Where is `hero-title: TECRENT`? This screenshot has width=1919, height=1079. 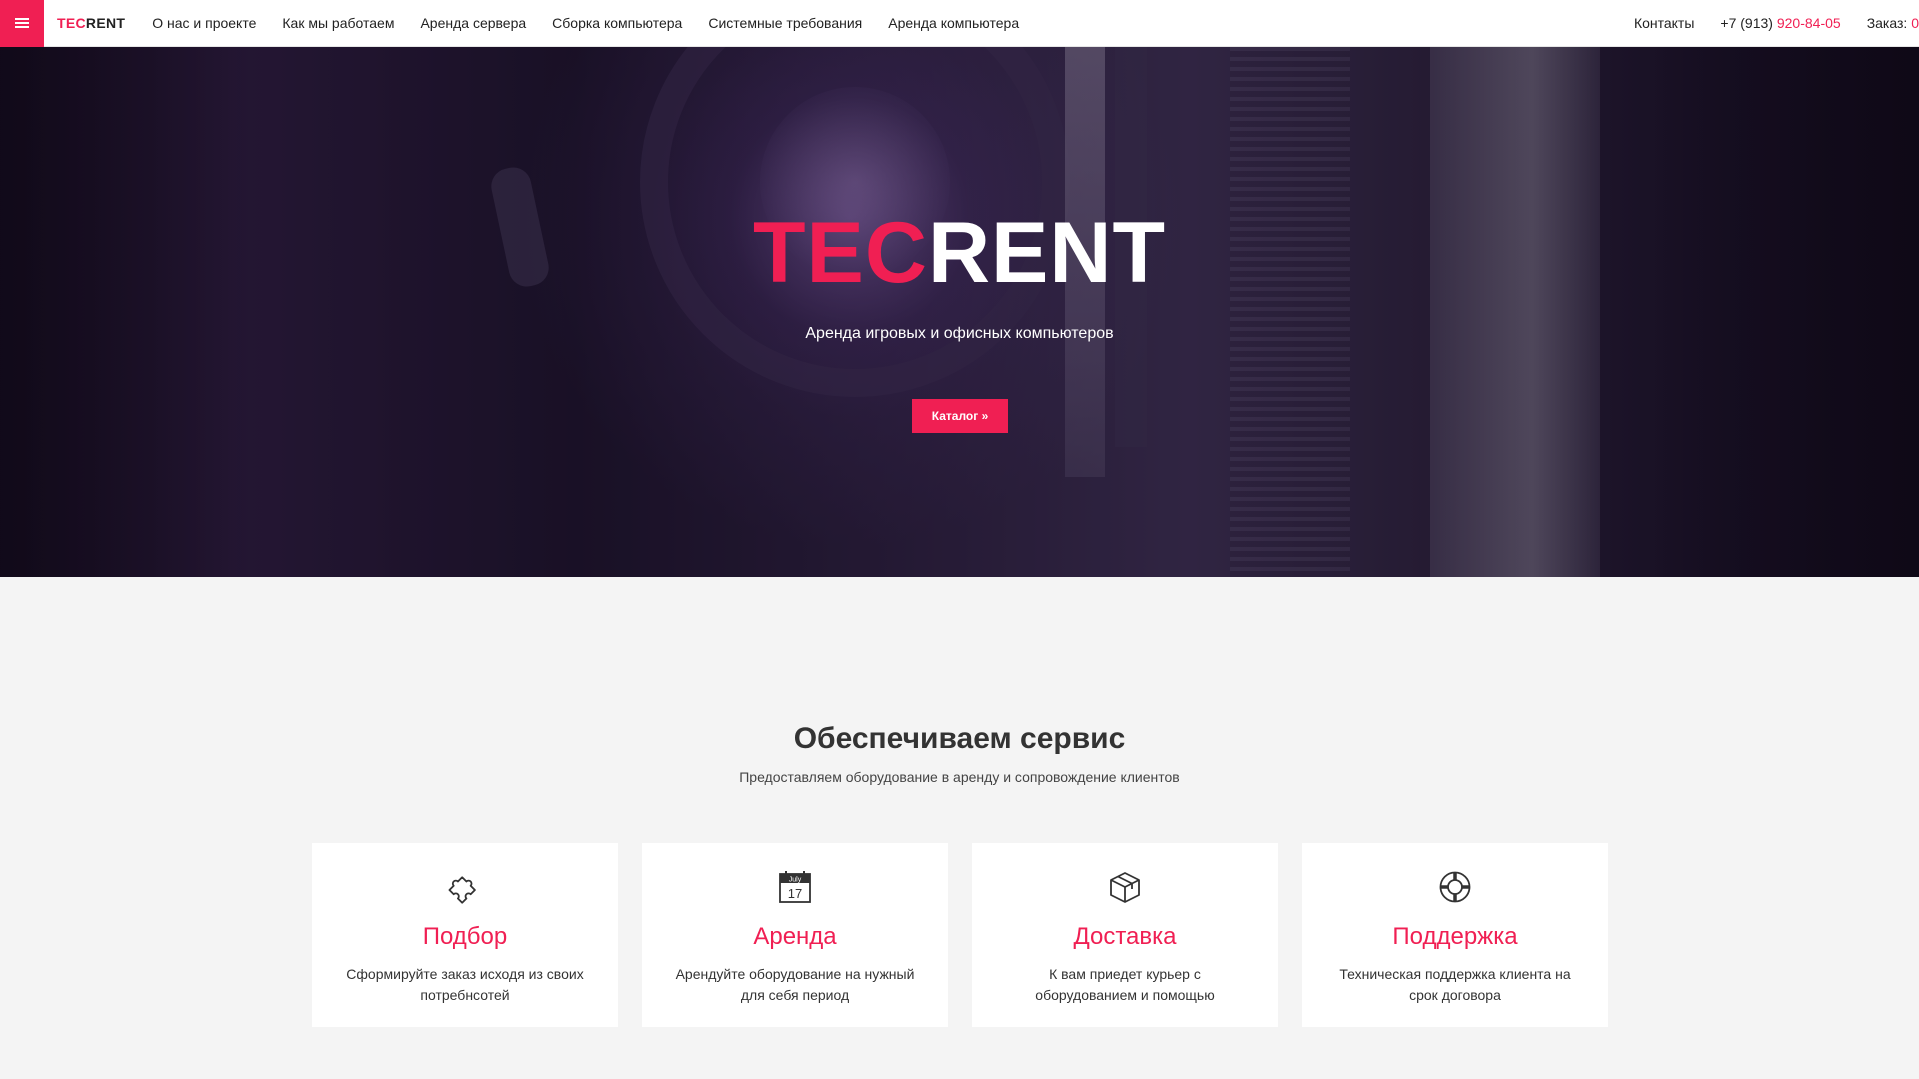
hero-title: TECRENT is located at coordinates (959, 253).